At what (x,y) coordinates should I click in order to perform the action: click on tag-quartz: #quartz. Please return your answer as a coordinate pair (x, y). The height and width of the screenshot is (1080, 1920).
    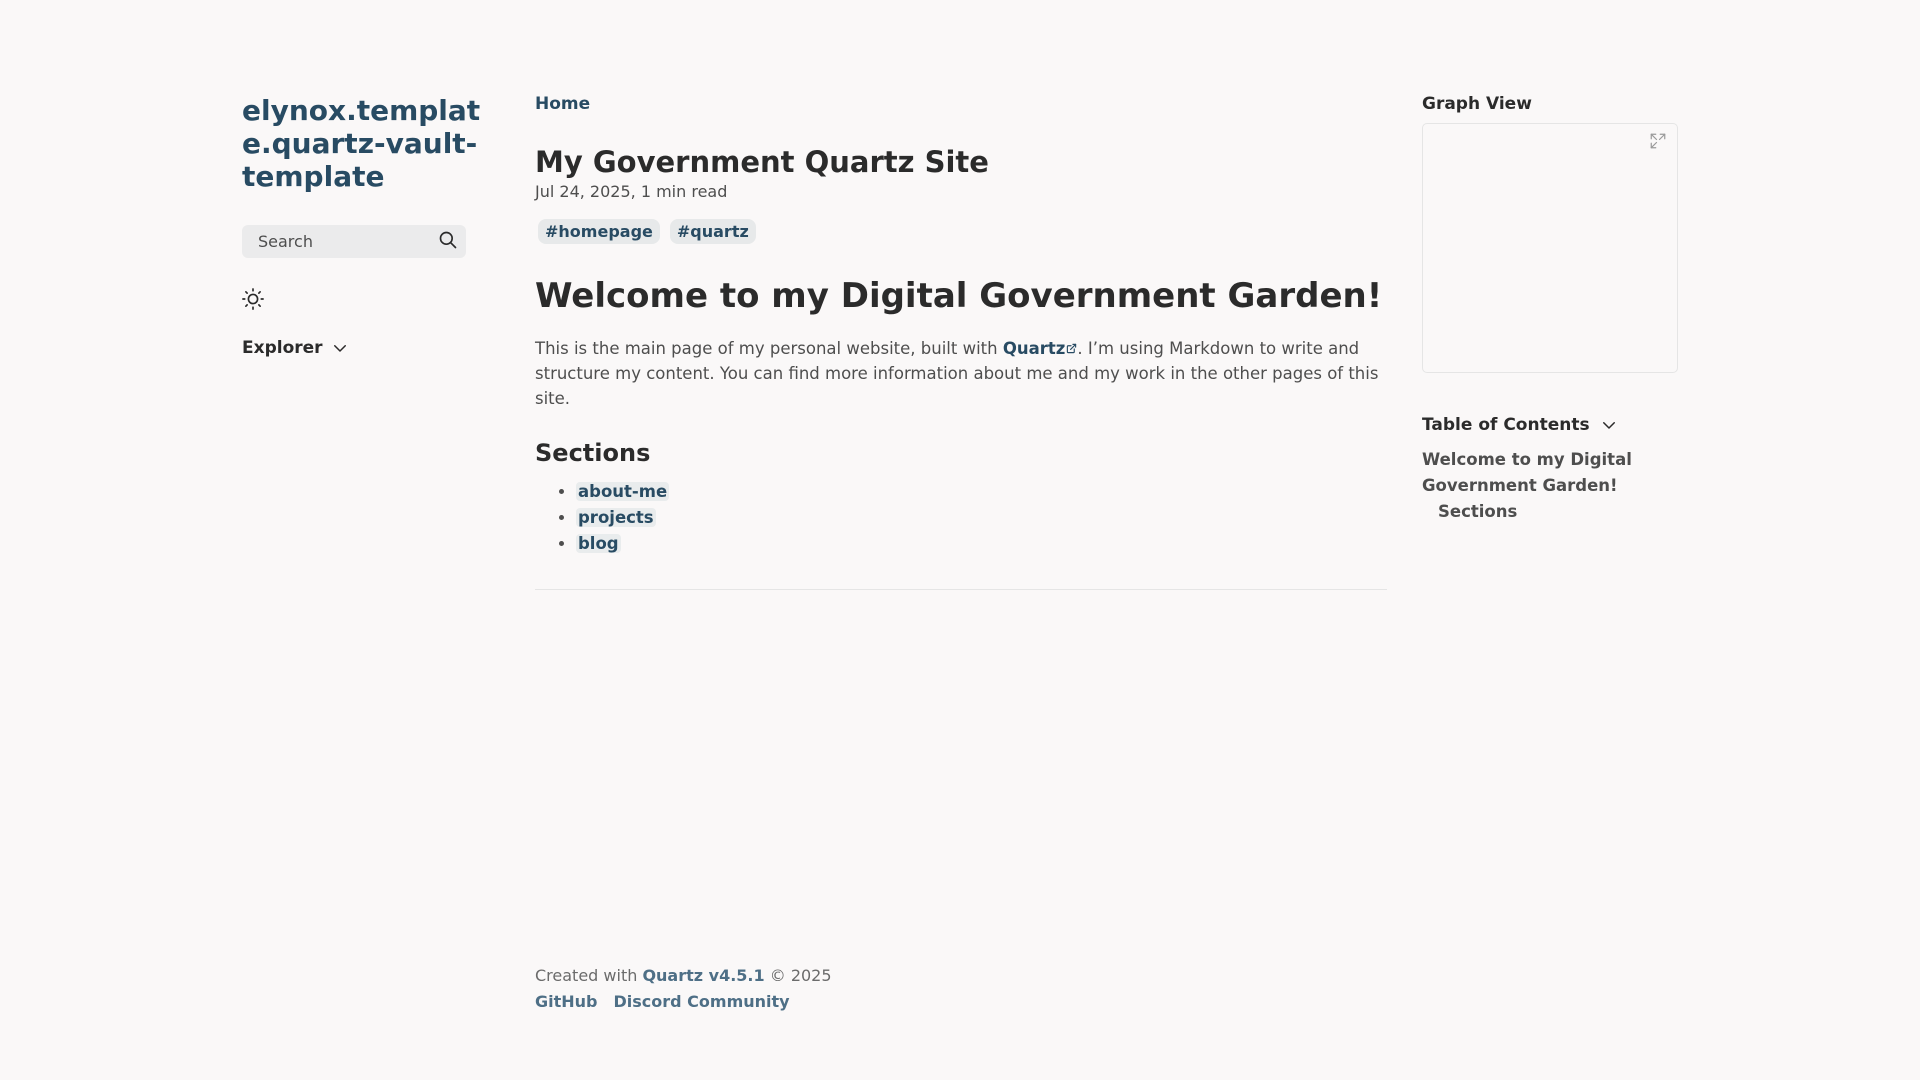
    Looking at the image, I should click on (712, 231).